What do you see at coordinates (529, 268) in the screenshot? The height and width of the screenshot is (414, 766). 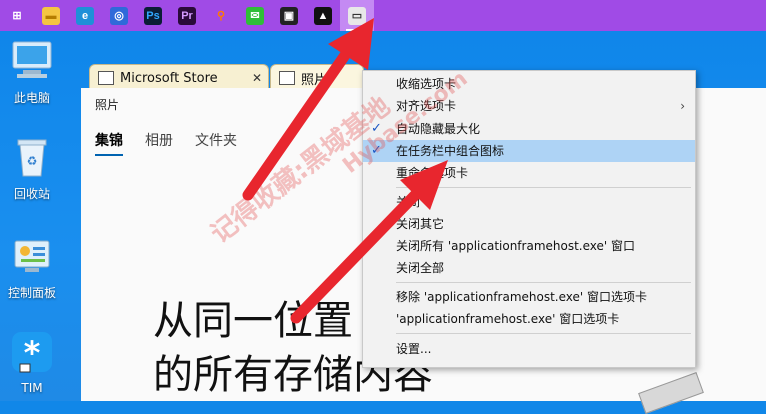 I see `menu-item-close-all: 关闭全部` at bounding box center [529, 268].